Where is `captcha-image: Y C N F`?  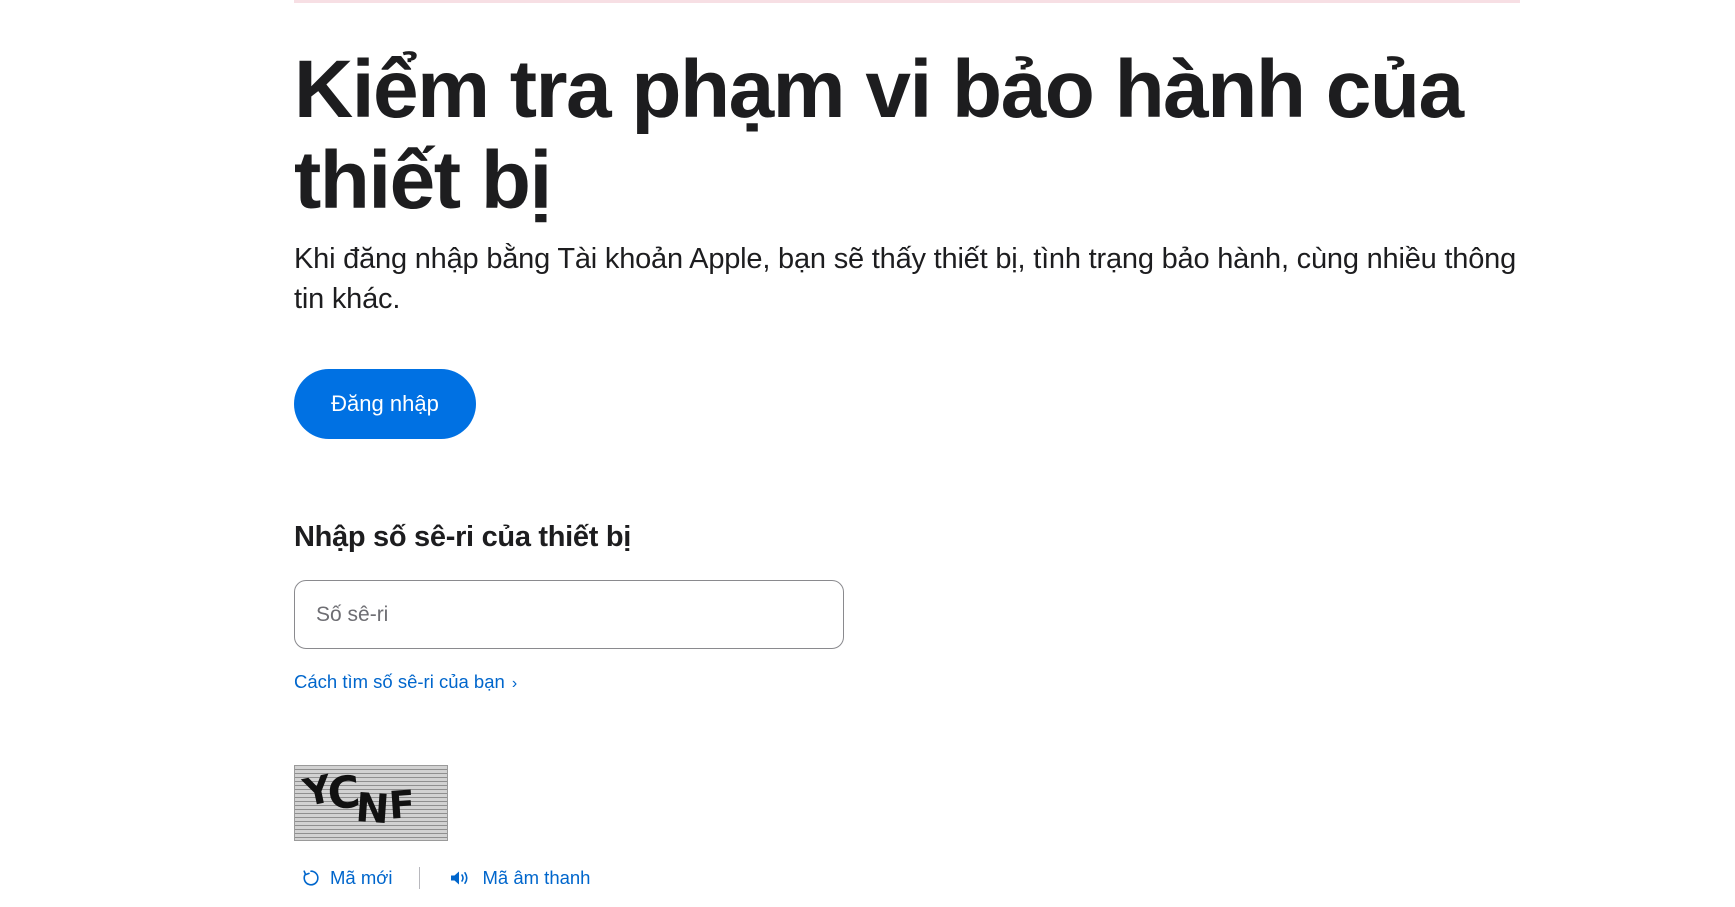
captcha-image: Y C N F is located at coordinates (371, 803).